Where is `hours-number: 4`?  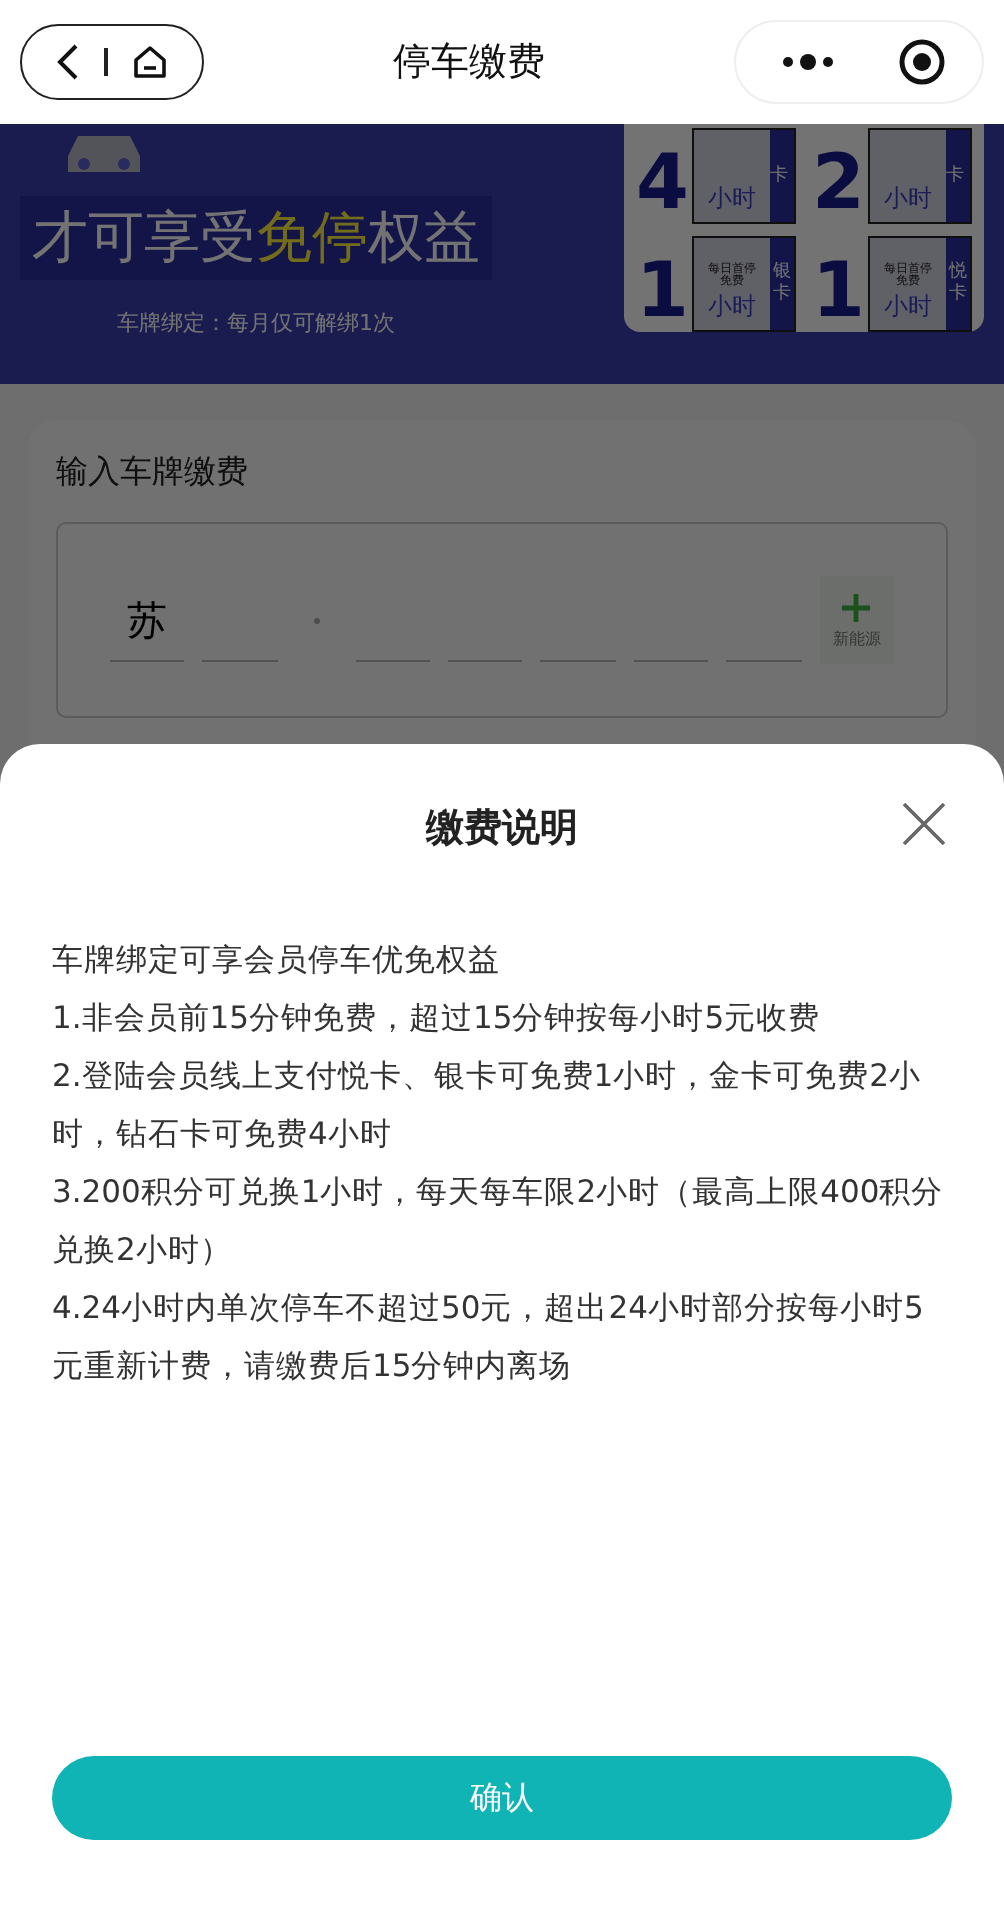
hours-number: 4 is located at coordinates (662, 182).